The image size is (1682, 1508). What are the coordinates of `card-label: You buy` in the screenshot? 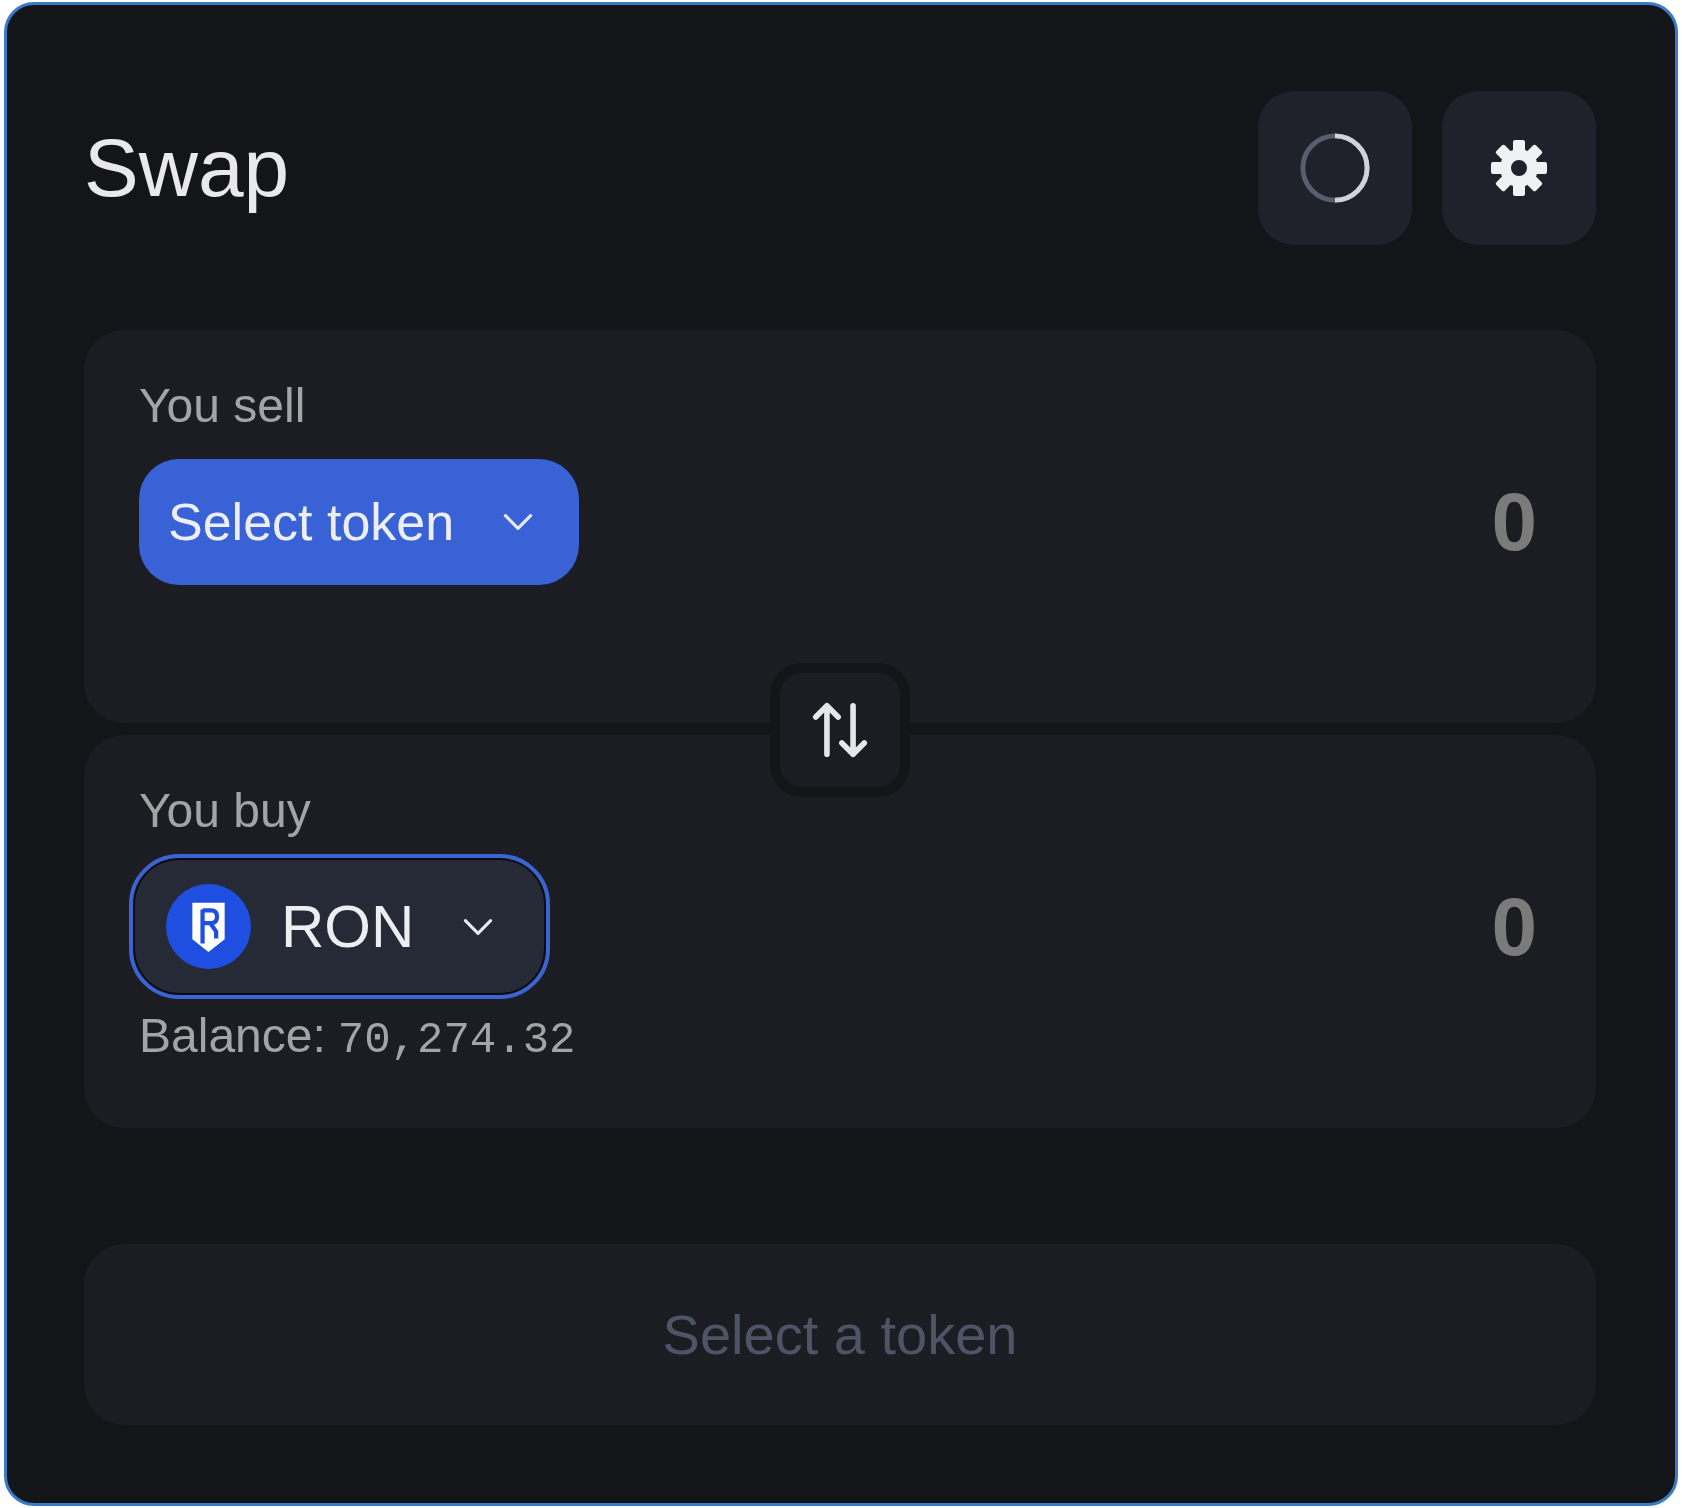 It's located at (225, 811).